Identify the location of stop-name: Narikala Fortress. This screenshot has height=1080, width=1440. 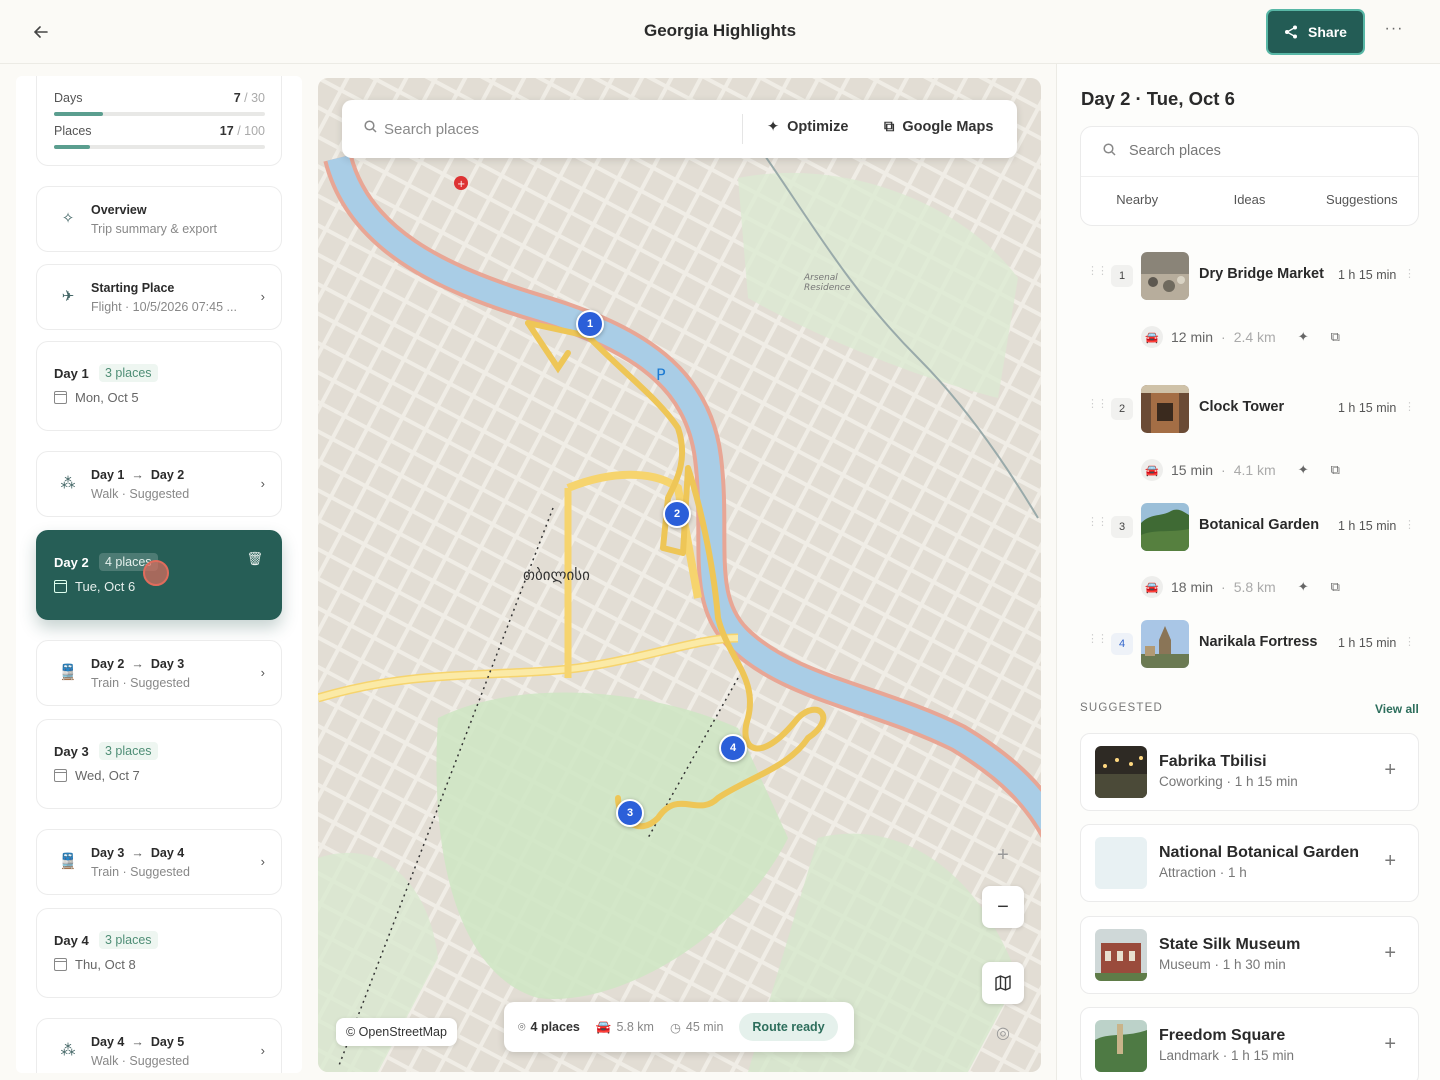
(1258, 642).